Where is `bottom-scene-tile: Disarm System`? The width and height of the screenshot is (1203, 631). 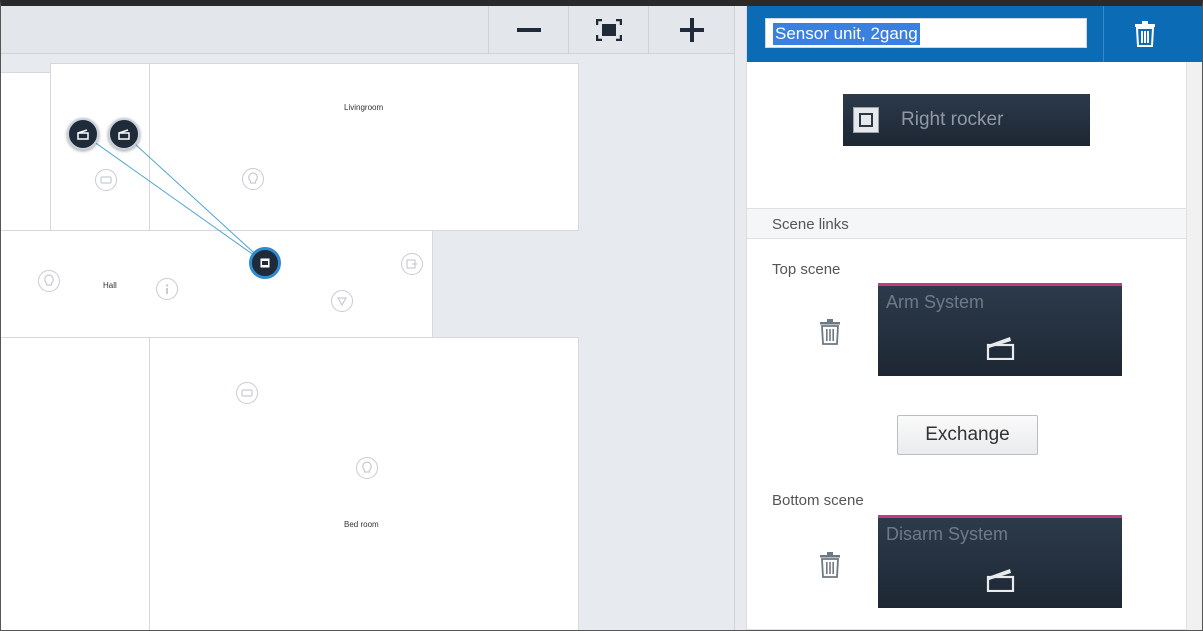 bottom-scene-tile: Disarm System is located at coordinates (1000, 561).